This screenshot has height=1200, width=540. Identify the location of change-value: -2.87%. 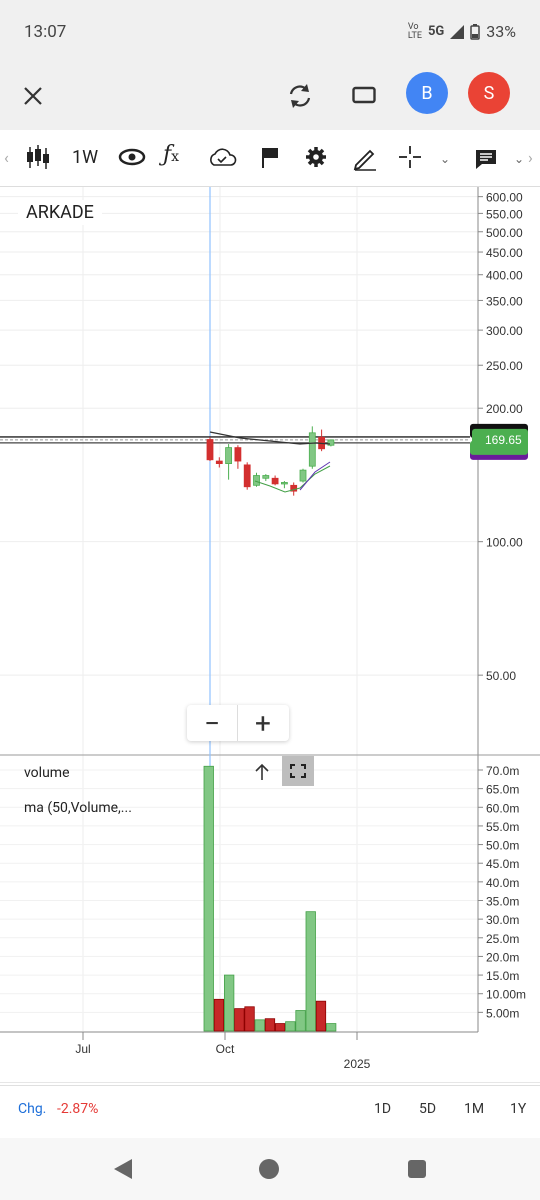
(78, 1109).